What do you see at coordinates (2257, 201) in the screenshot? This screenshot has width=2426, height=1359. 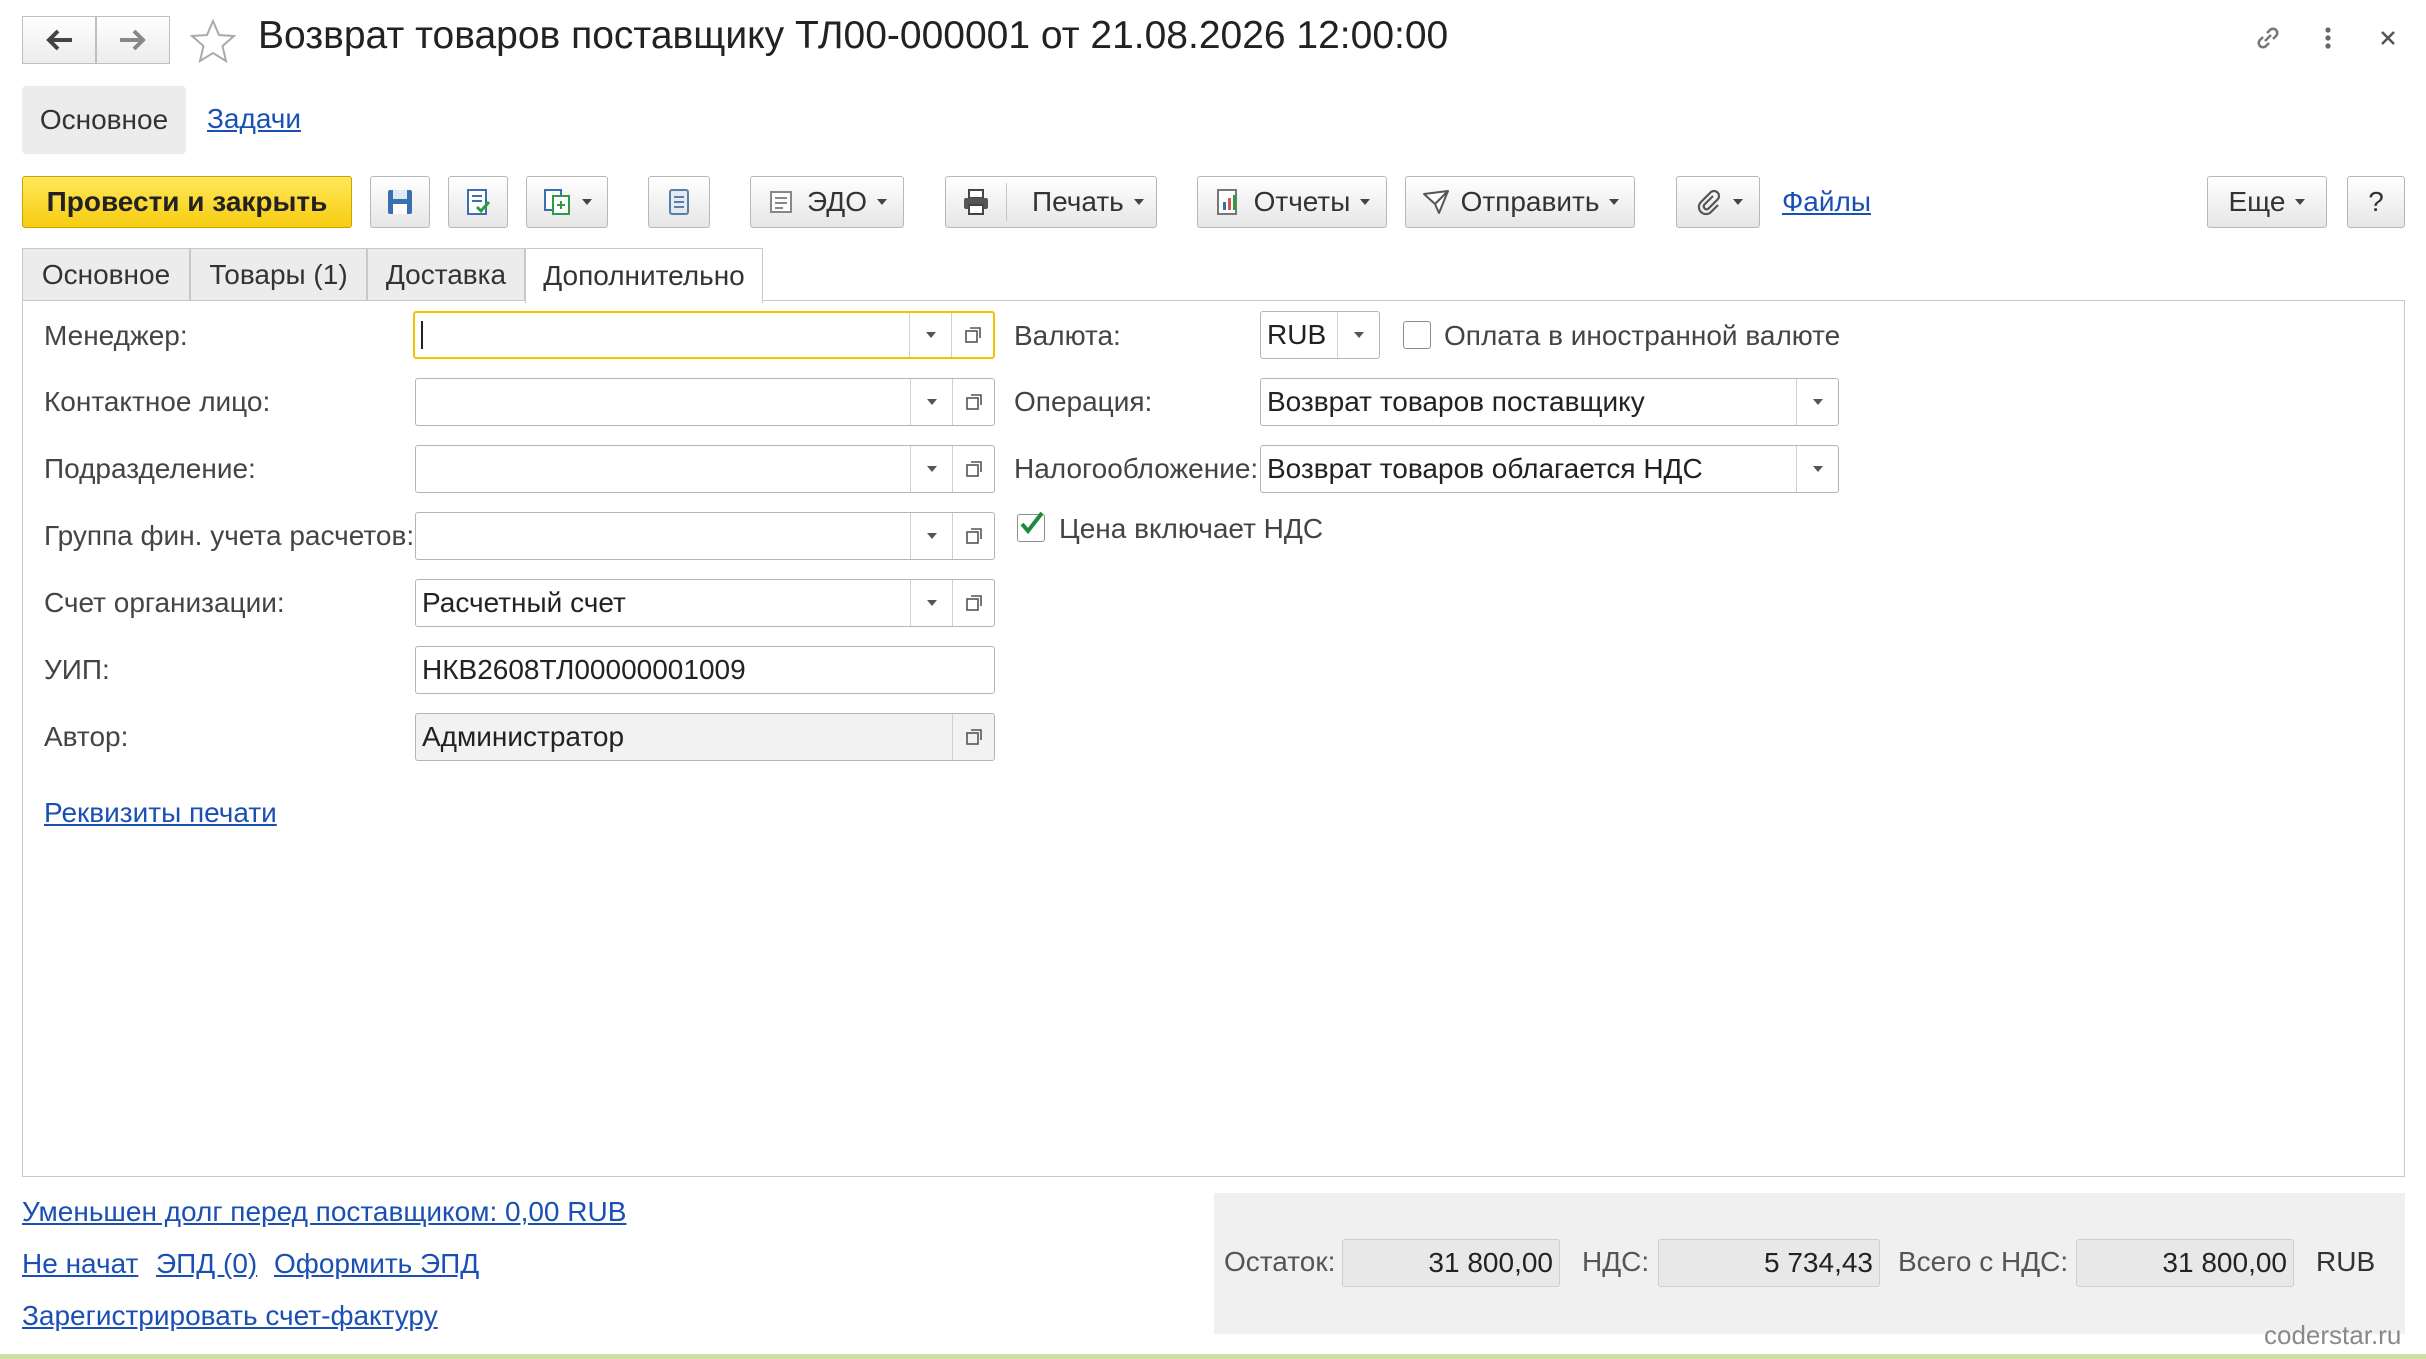 I see `more-label: Еще` at bounding box center [2257, 201].